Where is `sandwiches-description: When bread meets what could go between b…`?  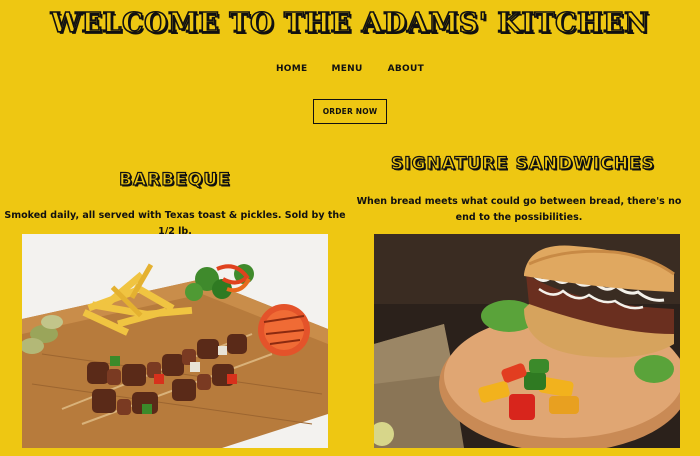 sandwiches-description: When bread meets what could go between b… is located at coordinates (519, 209).